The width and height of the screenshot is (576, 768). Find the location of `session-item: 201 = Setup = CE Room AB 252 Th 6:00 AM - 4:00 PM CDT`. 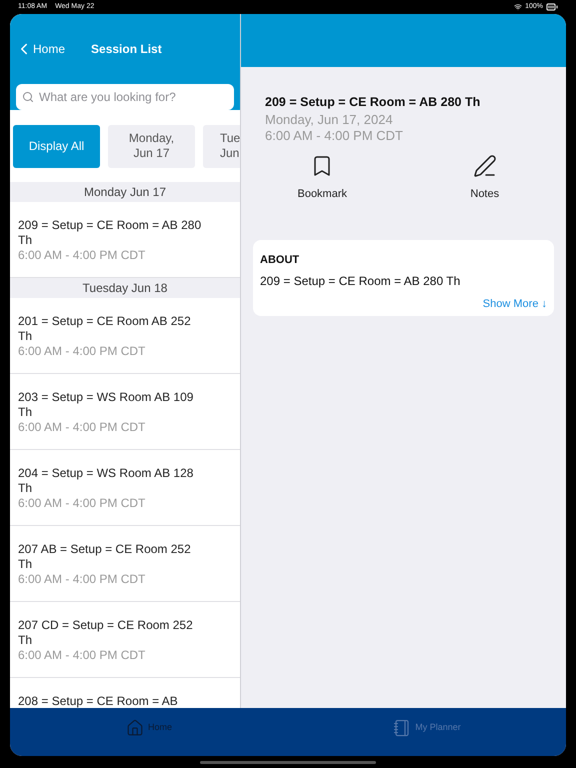

session-item: 201 = Setup = CE Room AB 252 Th 6:00 AM - 4:00 PM CDT is located at coordinates (125, 336).